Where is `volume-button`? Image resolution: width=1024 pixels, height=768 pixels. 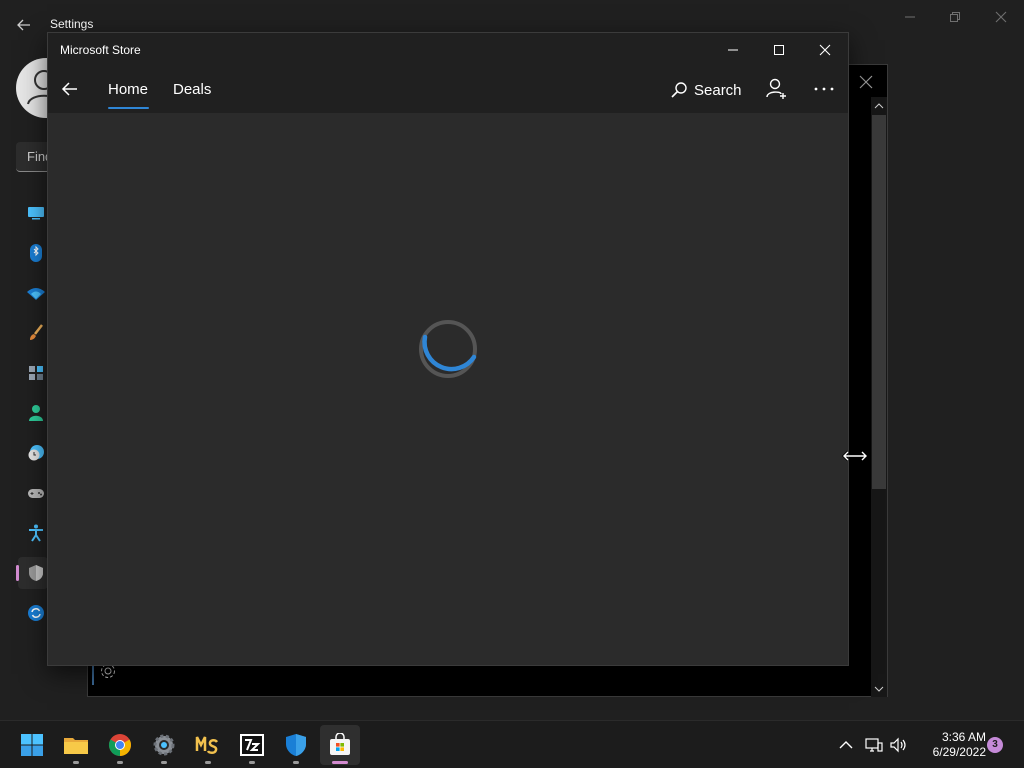
volume-button is located at coordinates (898, 745).